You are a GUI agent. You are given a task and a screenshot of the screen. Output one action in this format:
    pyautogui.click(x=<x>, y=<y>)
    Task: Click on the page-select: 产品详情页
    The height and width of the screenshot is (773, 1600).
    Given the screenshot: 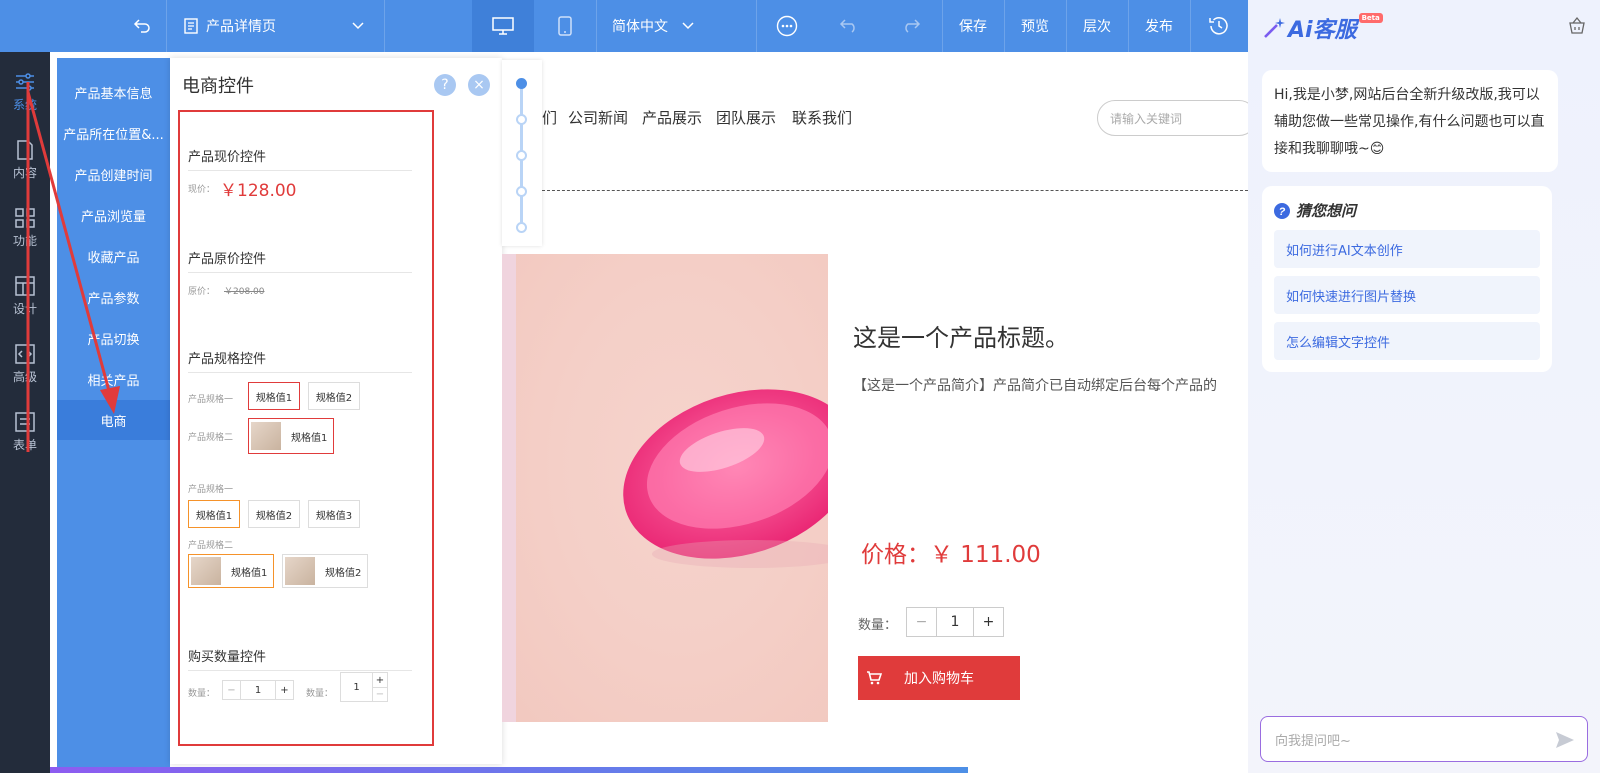 What is the action you would take?
    pyautogui.click(x=275, y=26)
    